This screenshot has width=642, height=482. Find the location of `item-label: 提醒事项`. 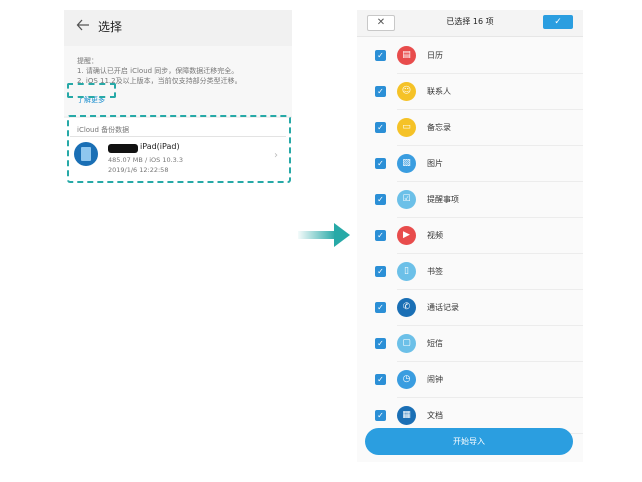

item-label: 提醒事项 is located at coordinates (443, 199).